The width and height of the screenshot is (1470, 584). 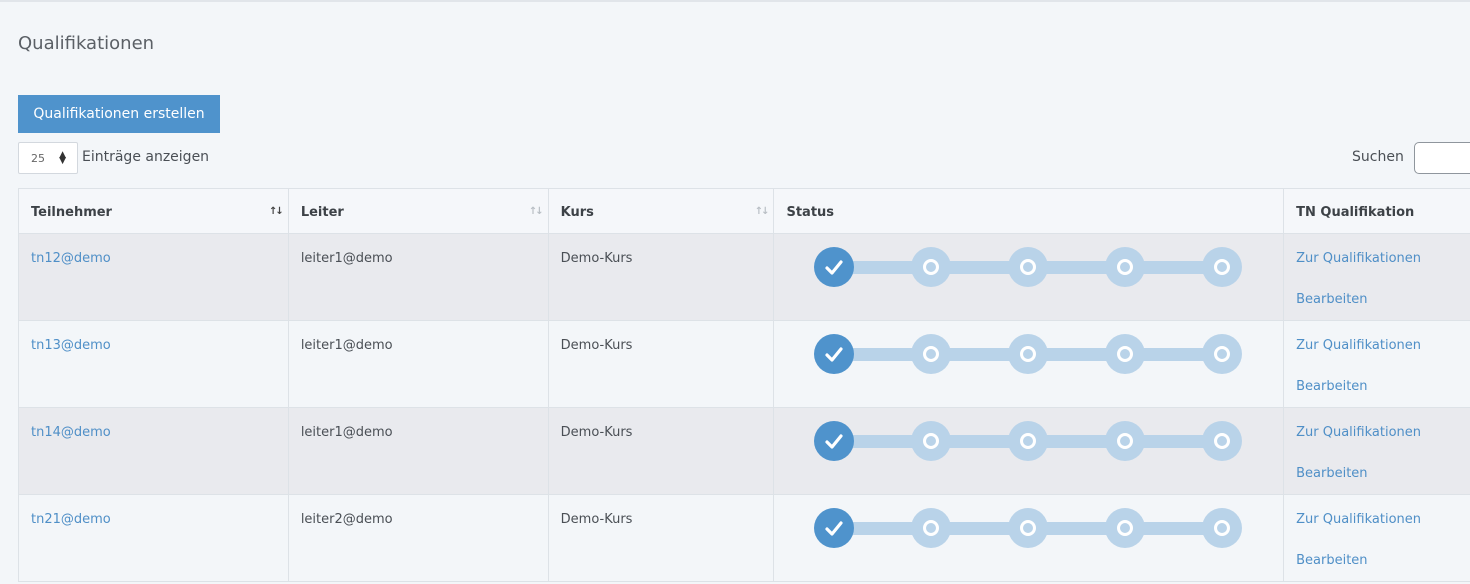 I want to click on participant-link: tn21@demo, so click(x=71, y=519).